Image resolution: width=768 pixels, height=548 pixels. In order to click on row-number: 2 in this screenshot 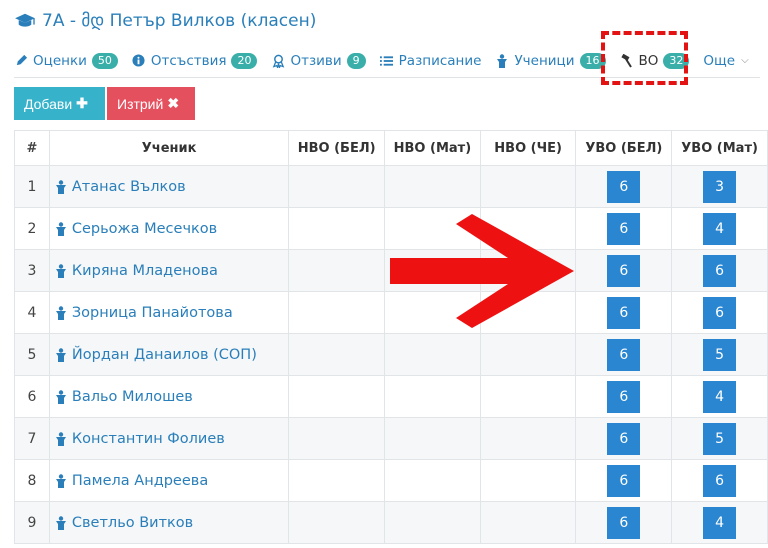, I will do `click(32, 228)`.